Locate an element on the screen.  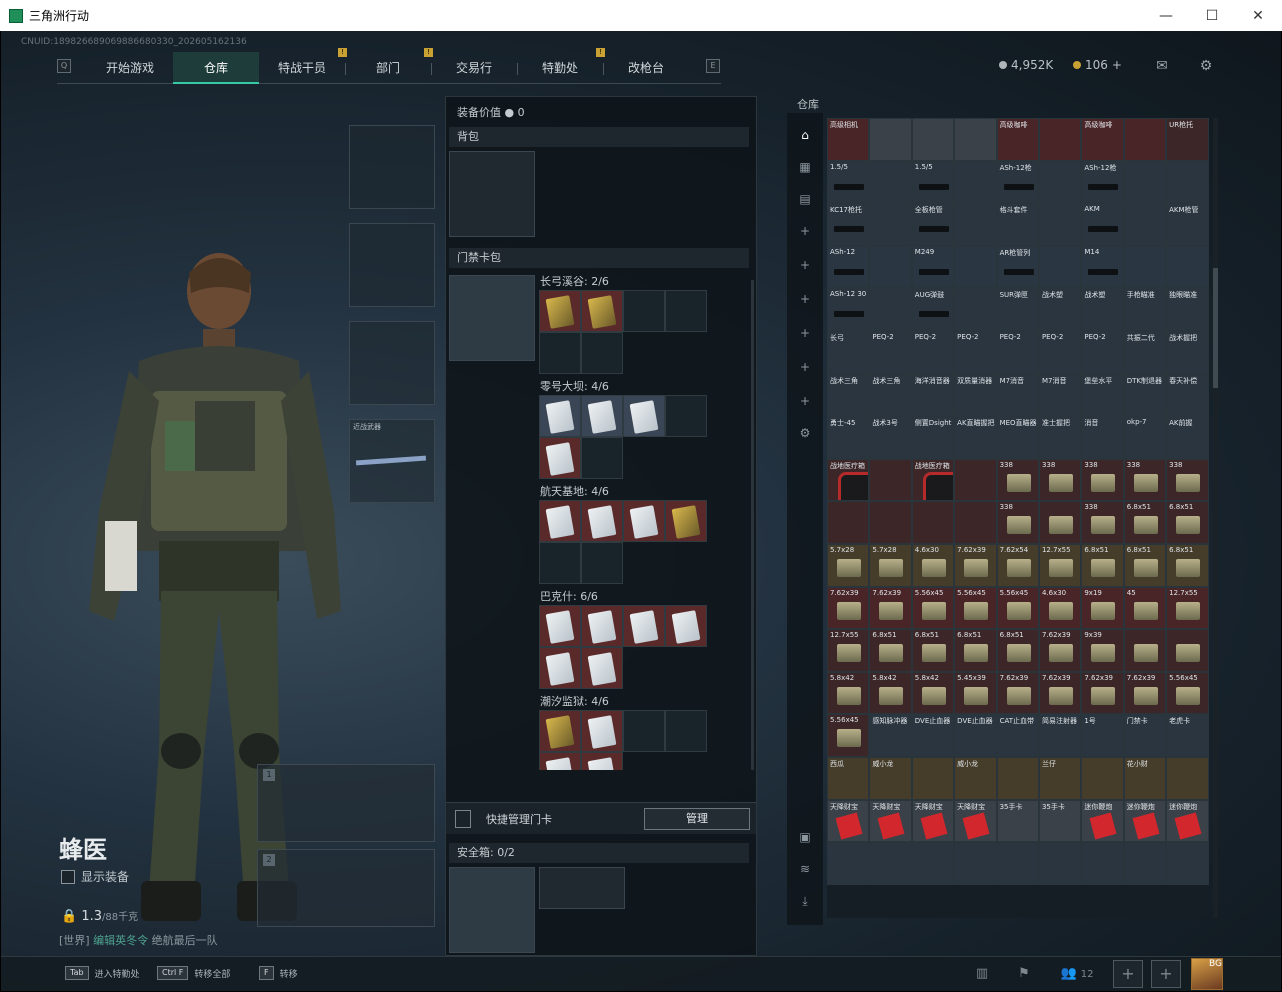
warehouse-item: 独眼瞄准 is located at coordinates (1187, 309).